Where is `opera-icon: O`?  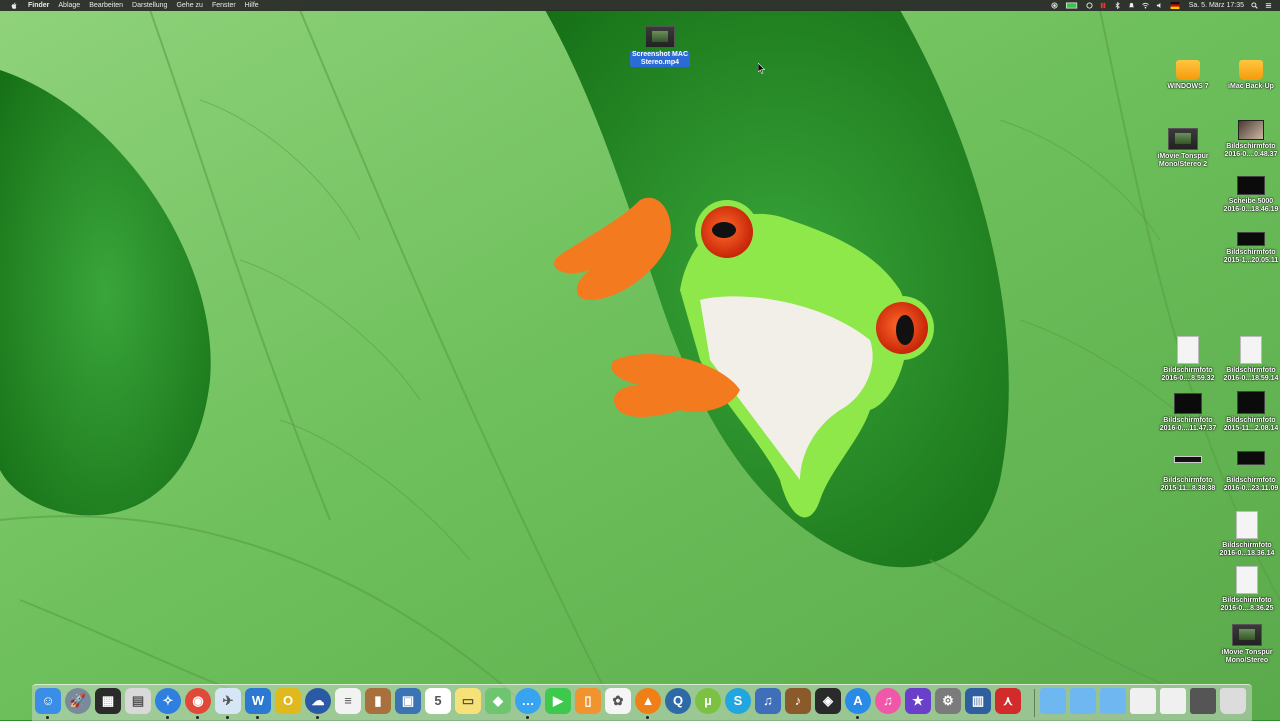
opera-icon: O is located at coordinates (288, 701).